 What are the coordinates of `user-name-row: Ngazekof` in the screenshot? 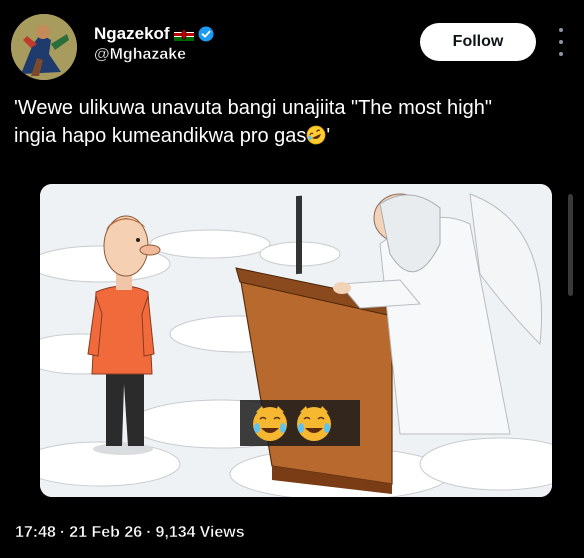 It's located at (154, 34).